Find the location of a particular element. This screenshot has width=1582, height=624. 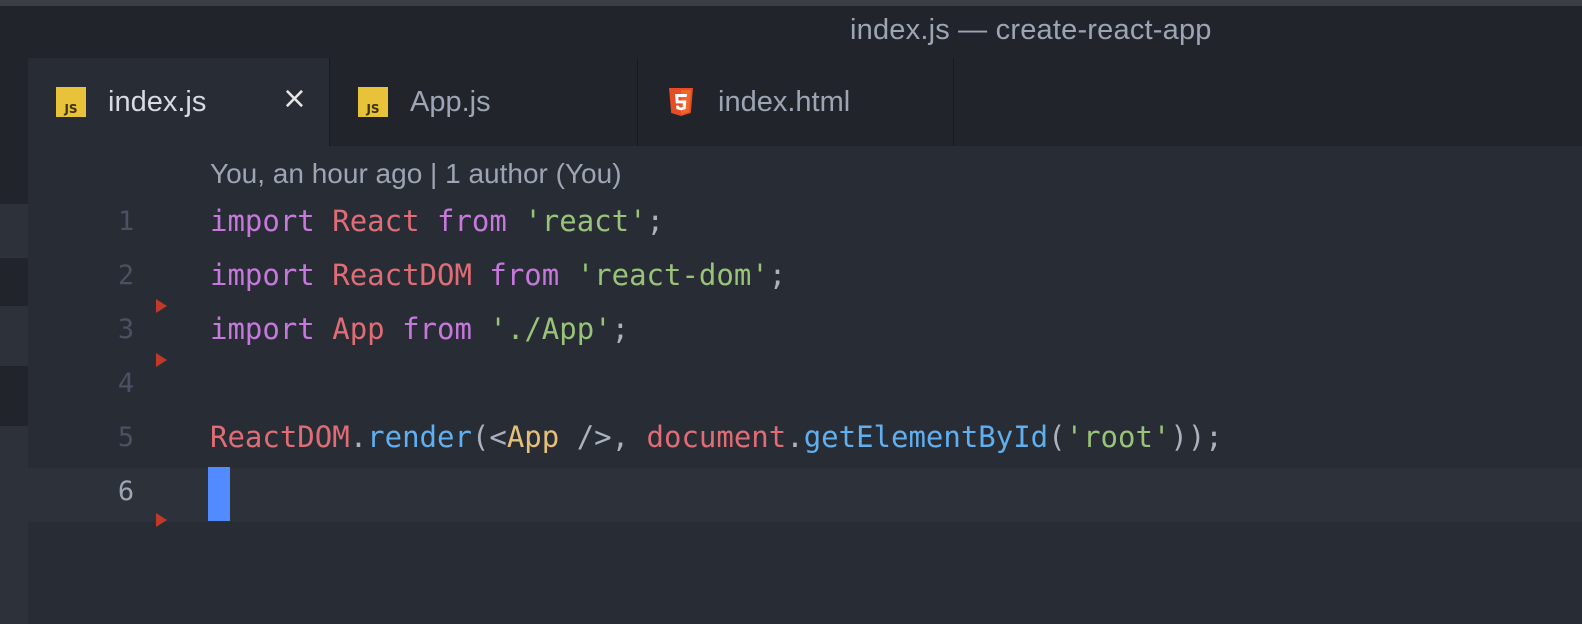

close-tab-icon: × is located at coordinates (294, 99).